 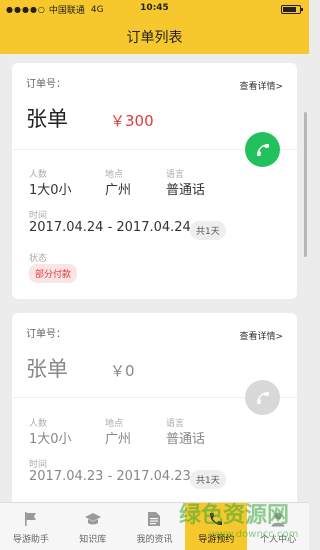 I want to click on watermark-logo: 绿色资源网 www.downcc.com, so click(x=238, y=521).